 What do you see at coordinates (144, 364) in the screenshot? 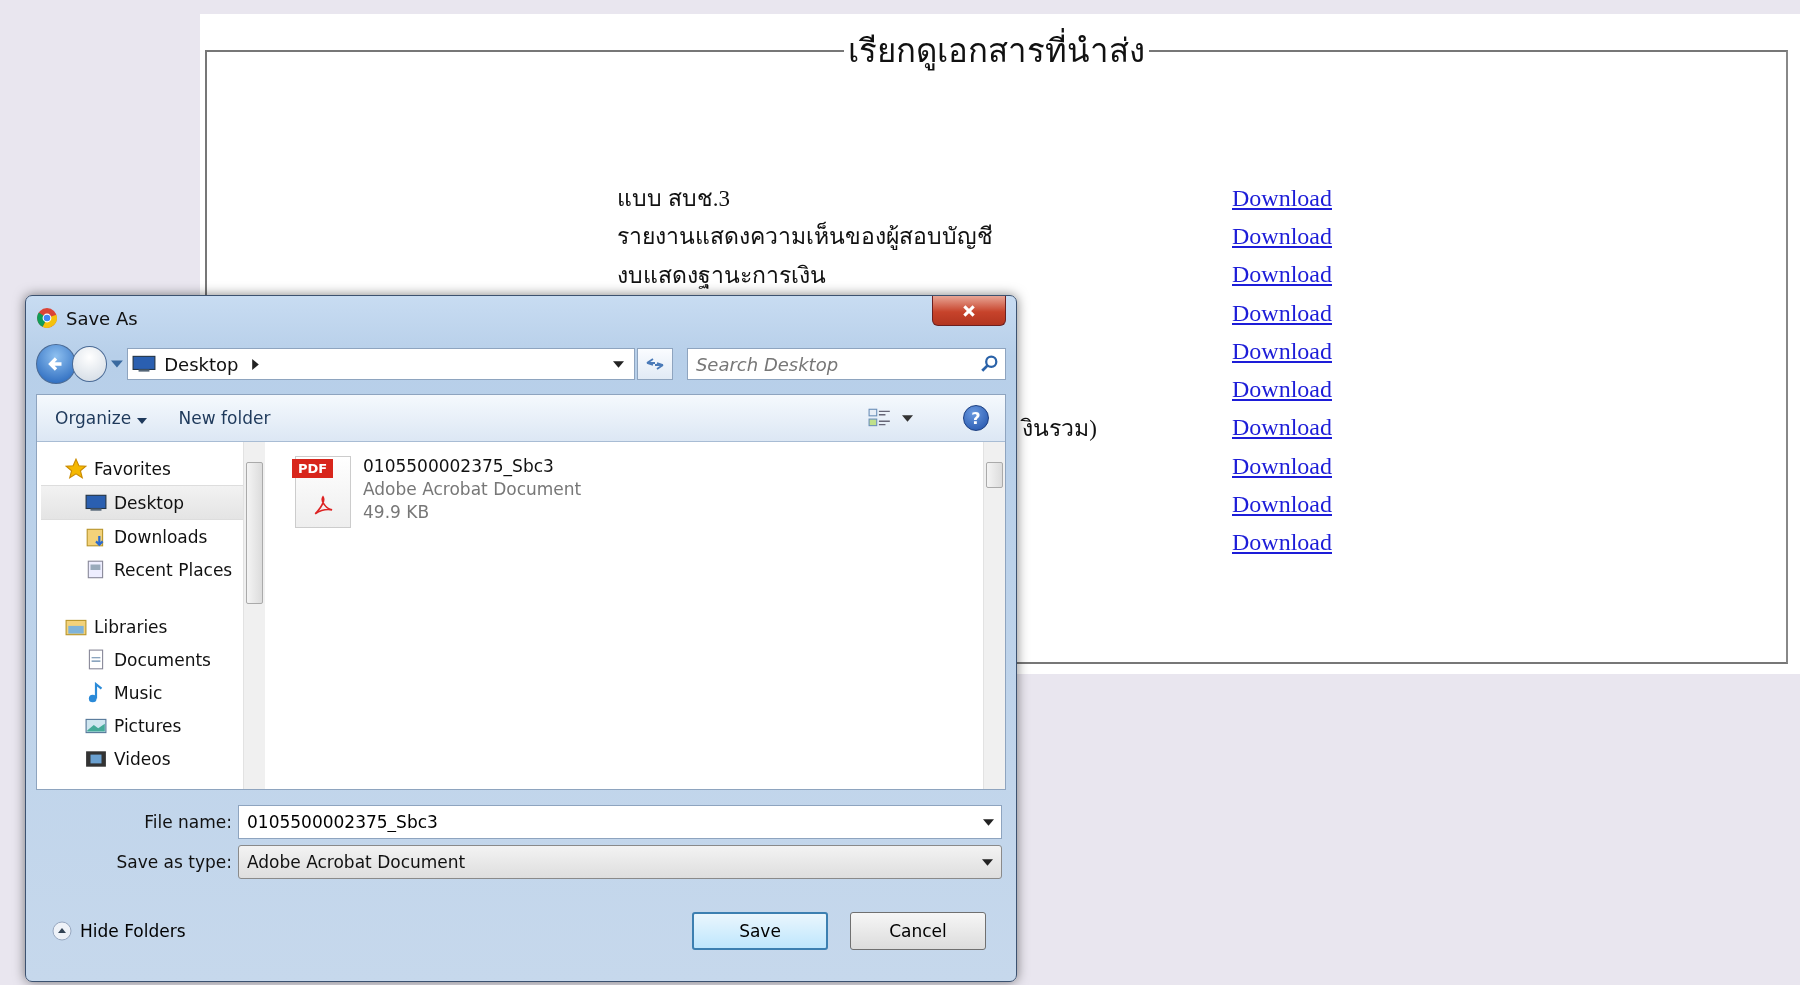
I see `monitor-icon` at bounding box center [144, 364].